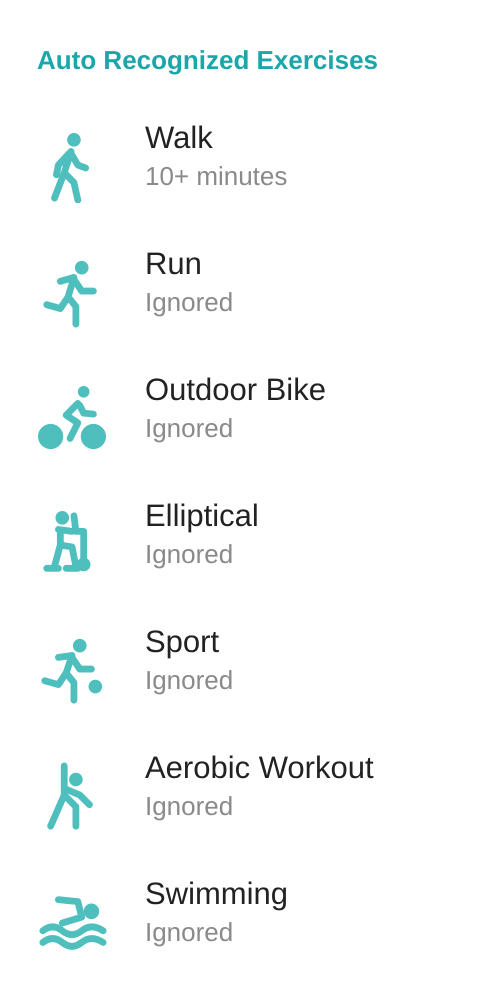  Describe the element at coordinates (216, 894) in the screenshot. I see `exercise-name: Swimming` at that location.